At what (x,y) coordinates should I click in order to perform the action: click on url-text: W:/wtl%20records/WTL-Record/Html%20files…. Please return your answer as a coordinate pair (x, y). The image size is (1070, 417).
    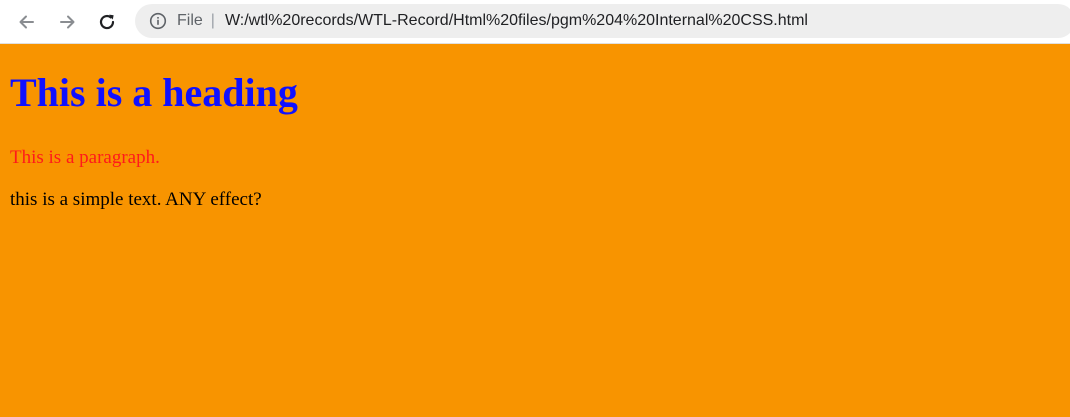
    Looking at the image, I should click on (516, 21).